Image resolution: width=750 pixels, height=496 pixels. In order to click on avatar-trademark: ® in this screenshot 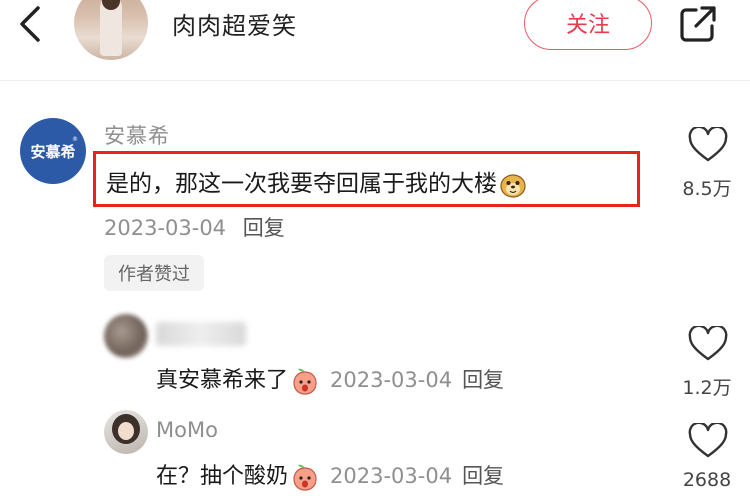, I will do `click(75, 139)`.